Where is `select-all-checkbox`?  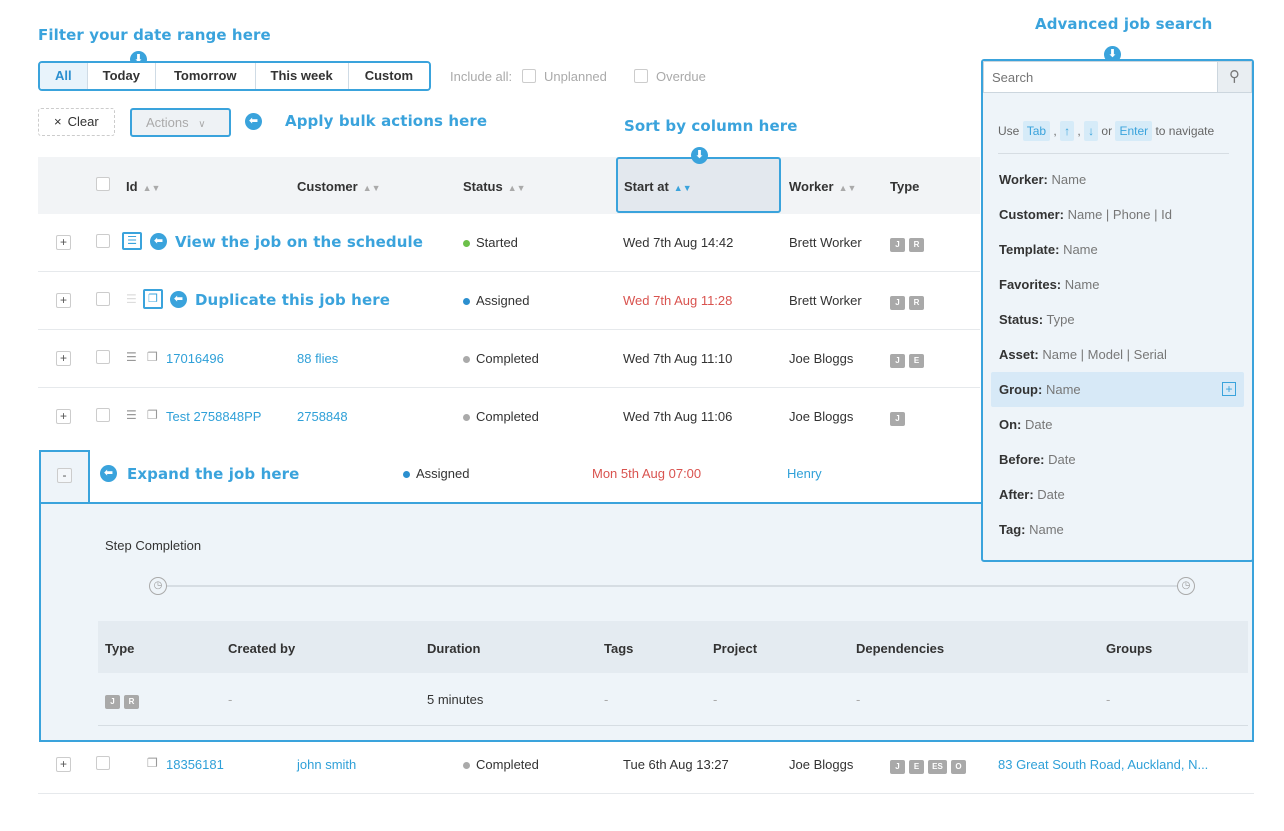 select-all-checkbox is located at coordinates (103, 184).